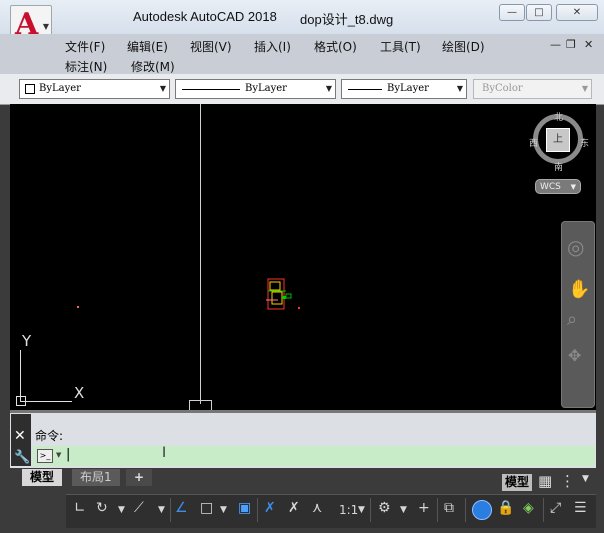 This screenshot has width=604, height=533. What do you see at coordinates (272, 46) in the screenshot?
I see `menu-insert: 插入(I)` at bounding box center [272, 46].